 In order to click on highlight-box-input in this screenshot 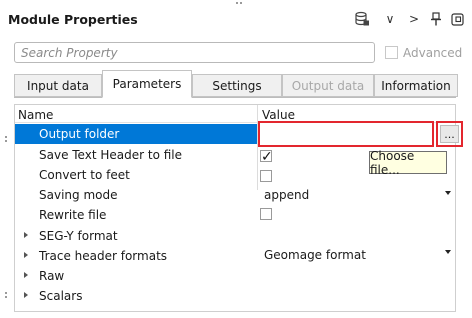, I will do `click(346, 134)`.